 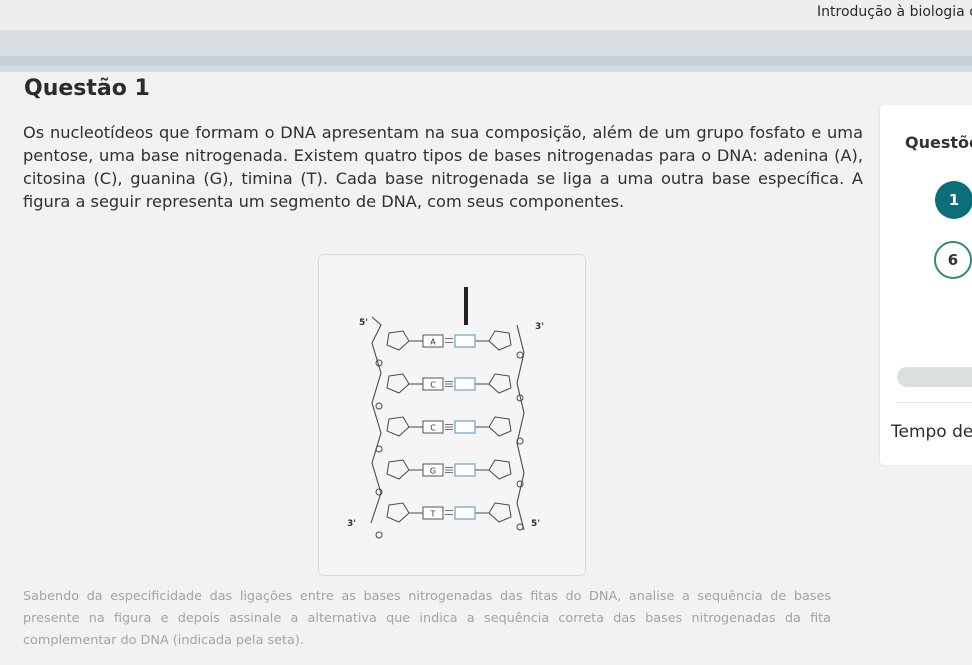 What do you see at coordinates (363, 323) in the screenshot?
I see `label-5-top: 5'` at bounding box center [363, 323].